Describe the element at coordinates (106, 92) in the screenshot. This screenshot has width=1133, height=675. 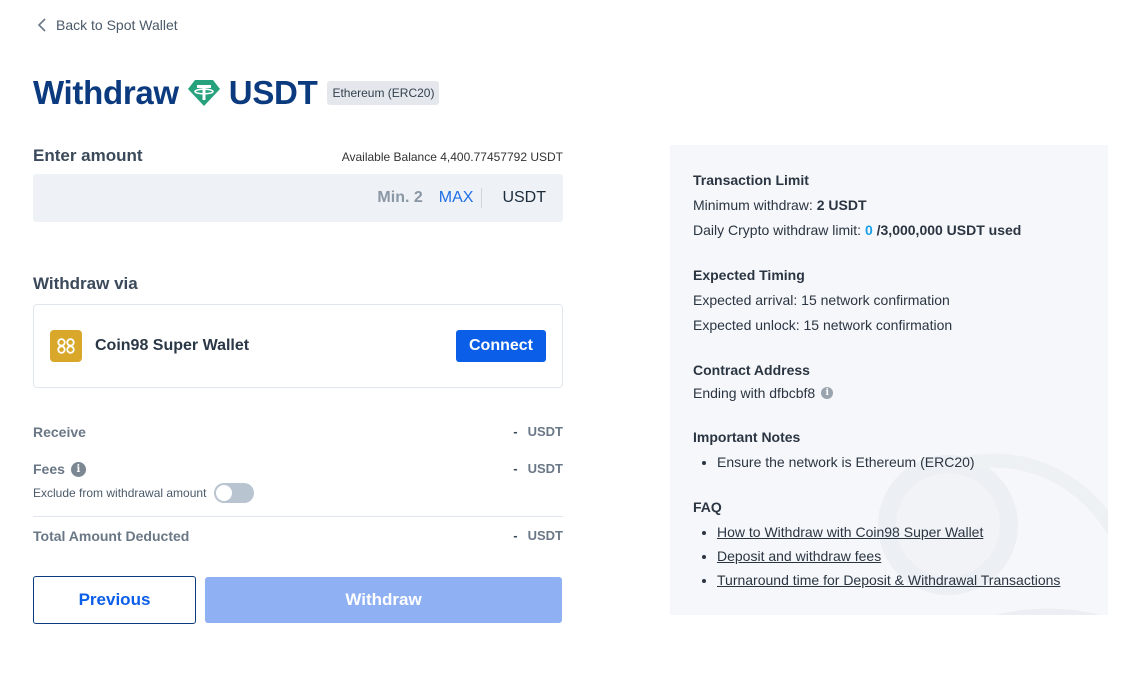
I see `title-prefix: Withdraw` at that location.